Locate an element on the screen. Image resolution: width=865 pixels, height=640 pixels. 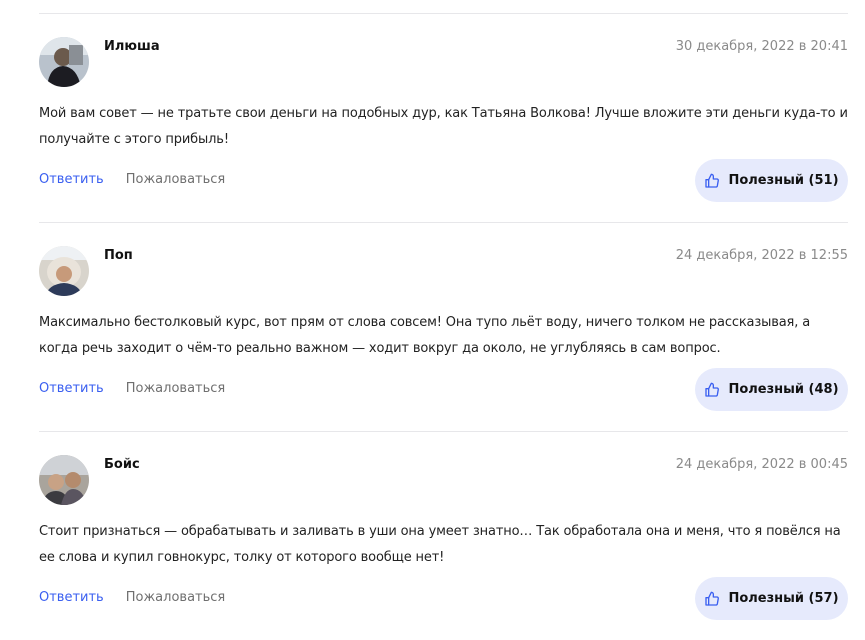
useful-label: Полезный (48) is located at coordinates (783, 389).